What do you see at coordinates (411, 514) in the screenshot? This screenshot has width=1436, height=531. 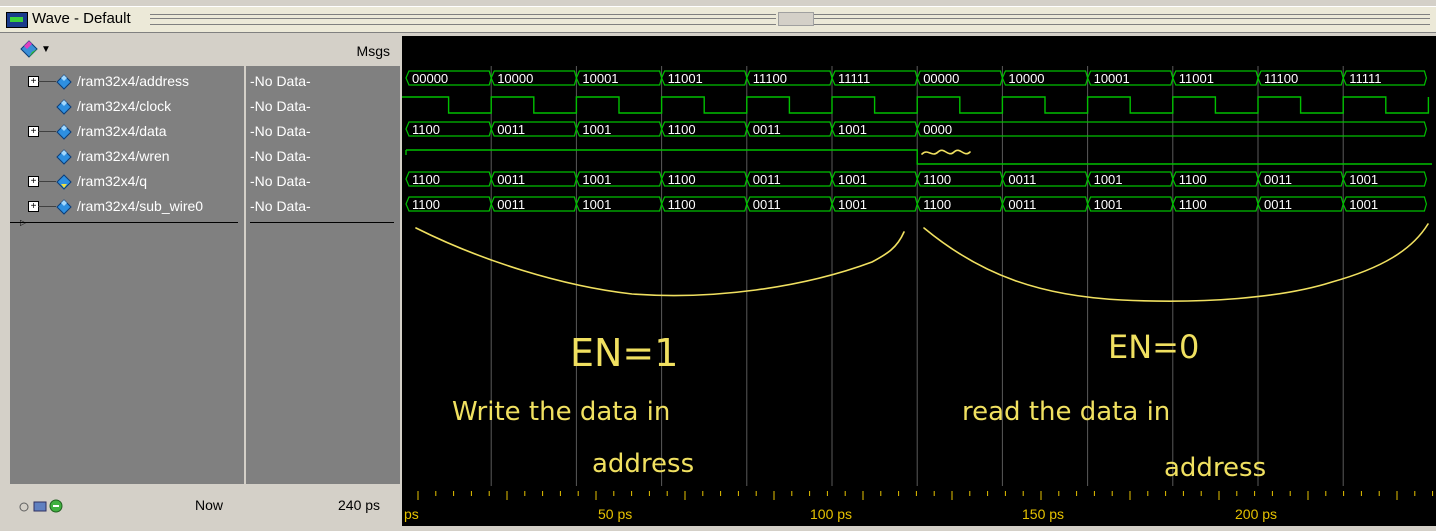 I see `timeline-label: ps` at bounding box center [411, 514].